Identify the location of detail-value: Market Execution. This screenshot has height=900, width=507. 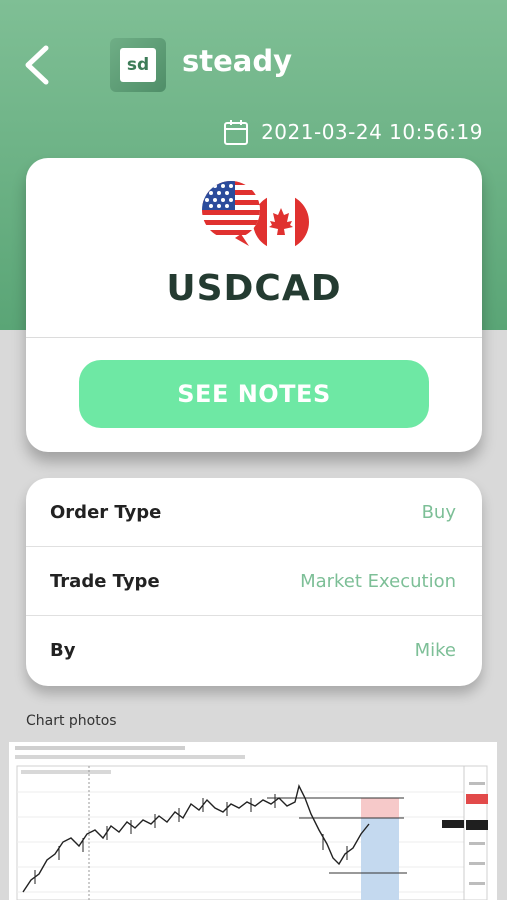
(378, 581).